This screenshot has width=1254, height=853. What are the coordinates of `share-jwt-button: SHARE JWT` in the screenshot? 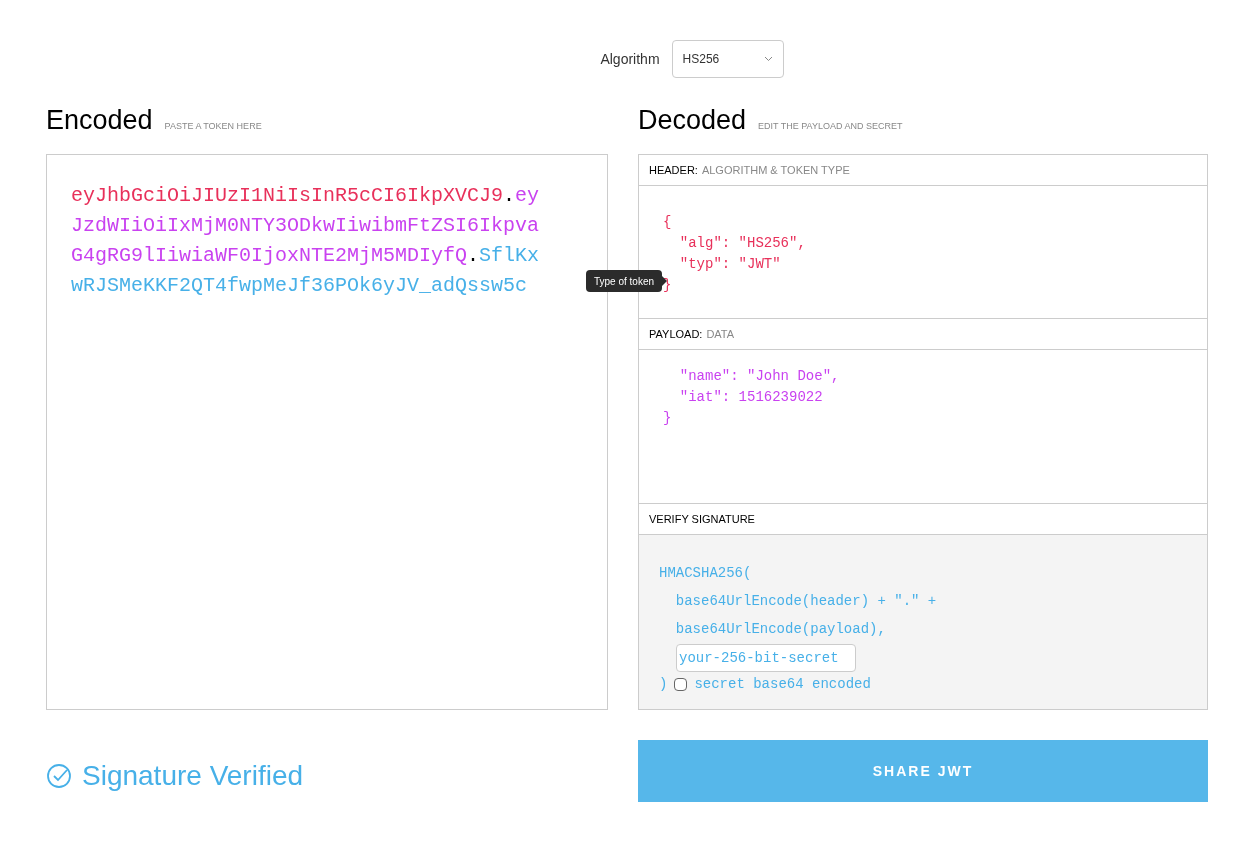 It's located at (923, 771).